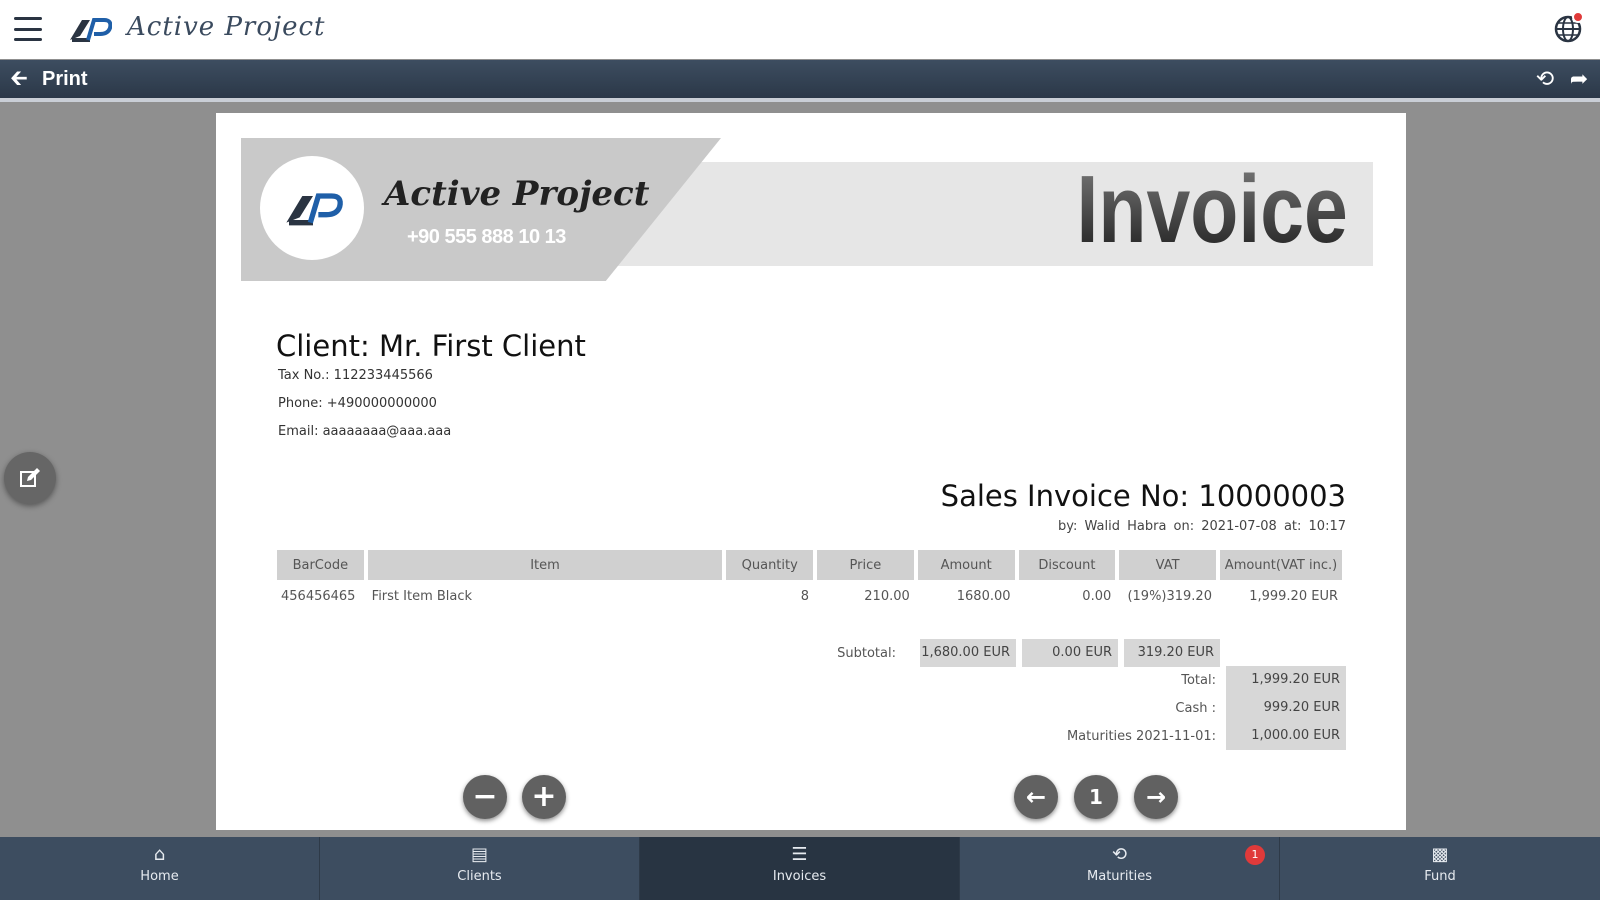 Image resolution: width=1600 pixels, height=900 pixels. I want to click on column-header: Price, so click(865, 565).